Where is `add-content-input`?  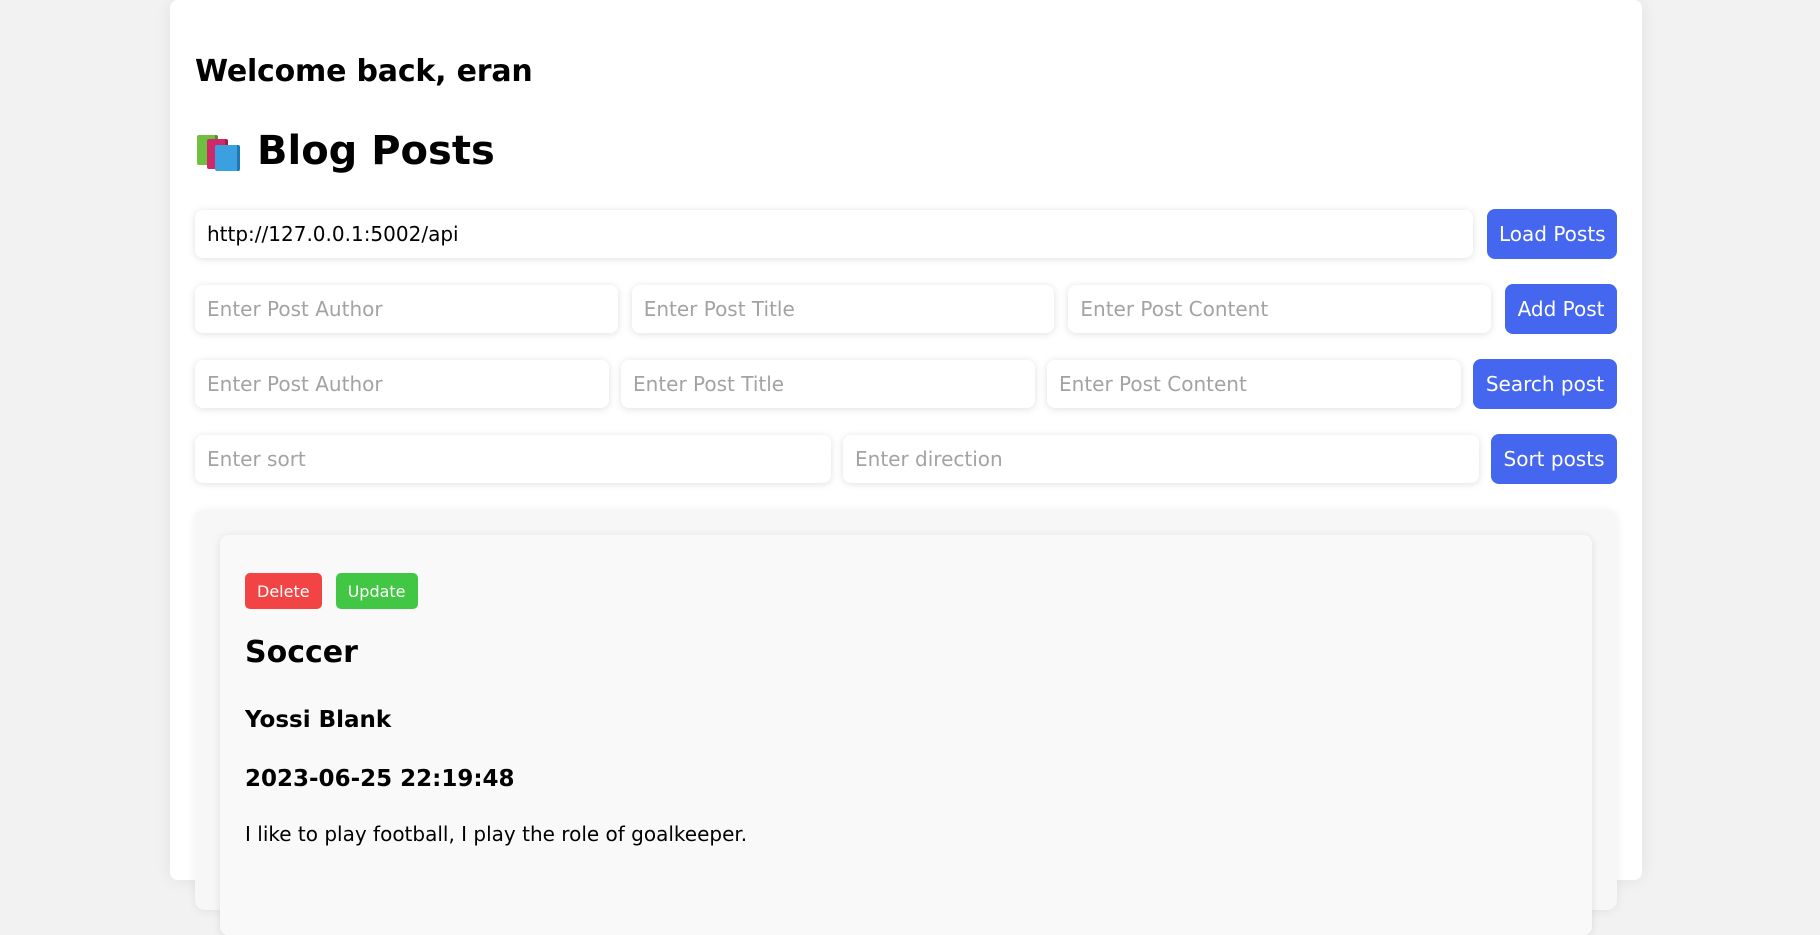 add-content-input is located at coordinates (1280, 309).